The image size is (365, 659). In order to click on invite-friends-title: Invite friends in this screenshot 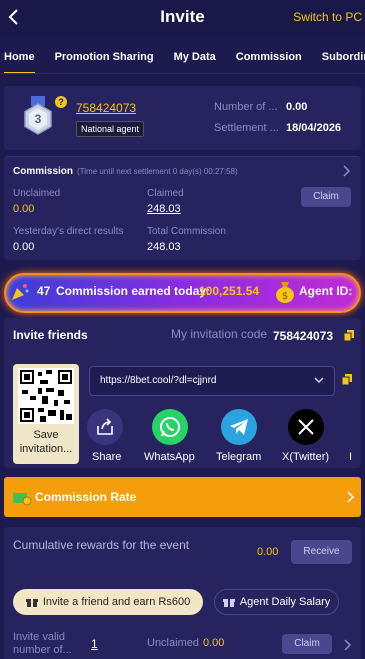, I will do `click(50, 335)`.